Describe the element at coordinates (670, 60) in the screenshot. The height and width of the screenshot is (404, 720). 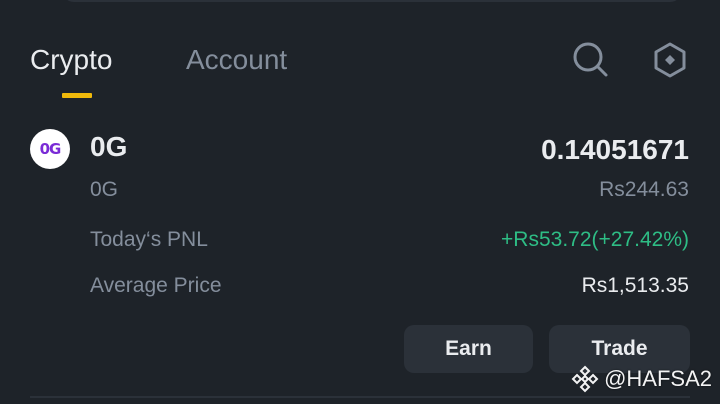
I see `hexagon-settings-icon` at that location.